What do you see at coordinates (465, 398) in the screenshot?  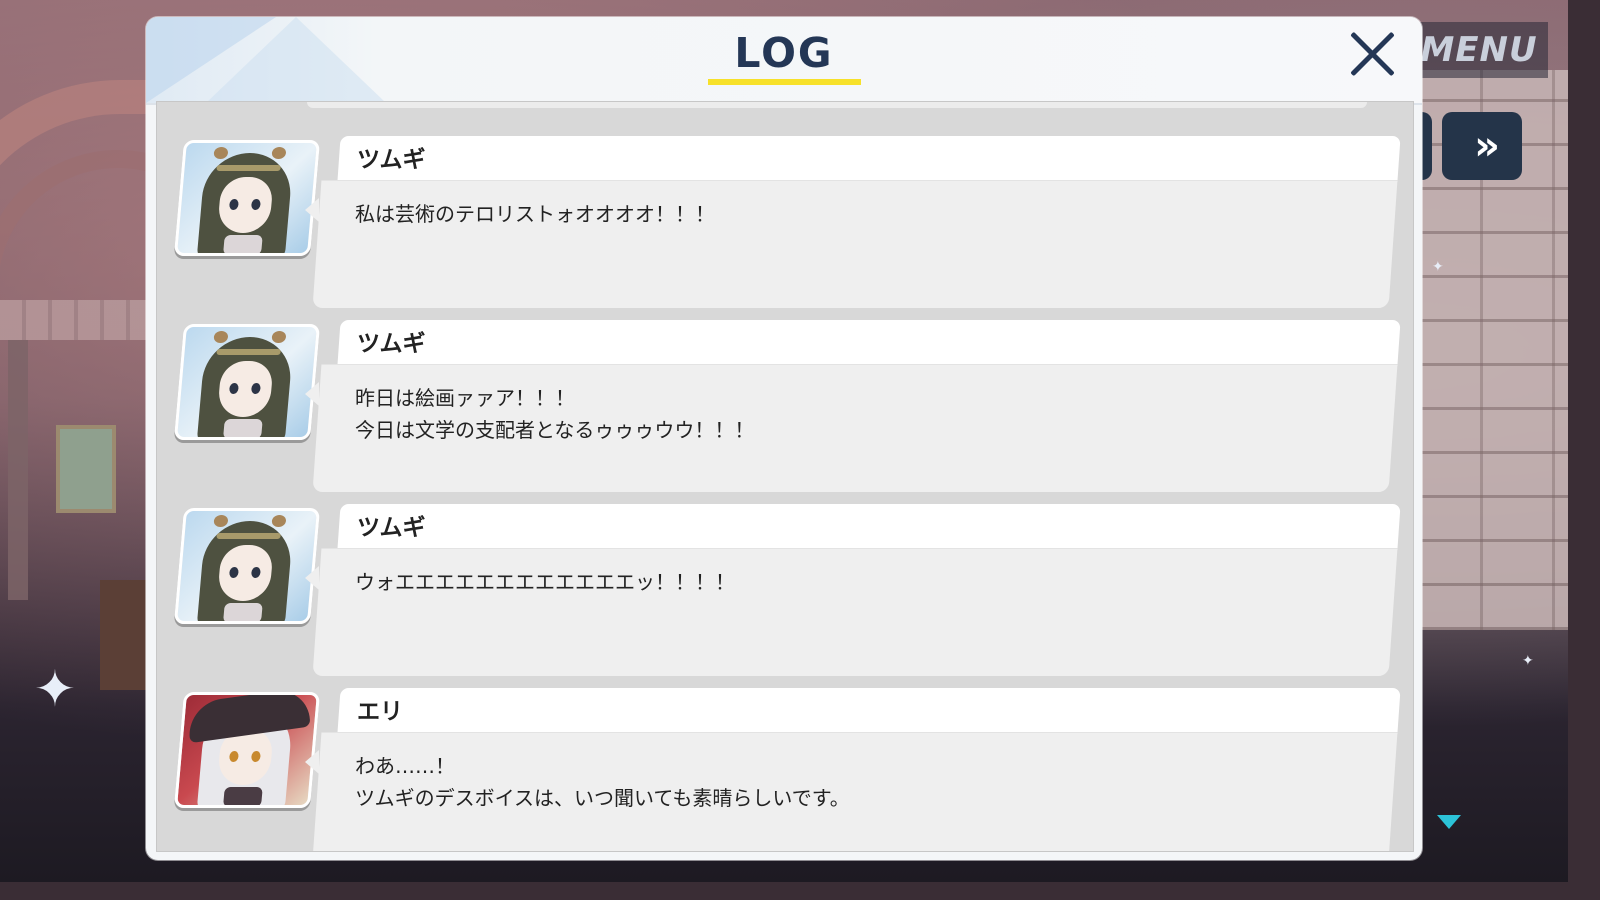 I see `dialogue-line: 昨日は絵画ァァア！！！` at bounding box center [465, 398].